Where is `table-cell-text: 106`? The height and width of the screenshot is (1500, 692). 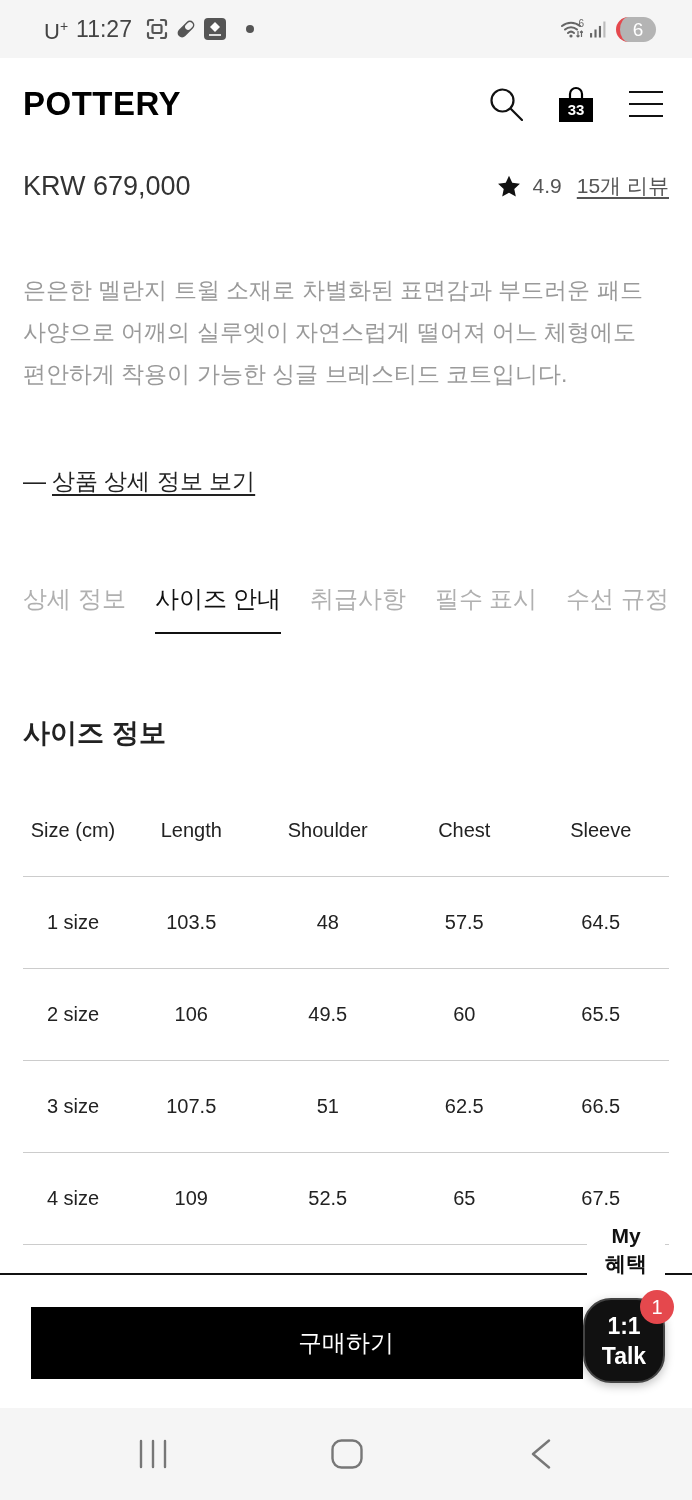 table-cell-text: 106 is located at coordinates (191, 1014).